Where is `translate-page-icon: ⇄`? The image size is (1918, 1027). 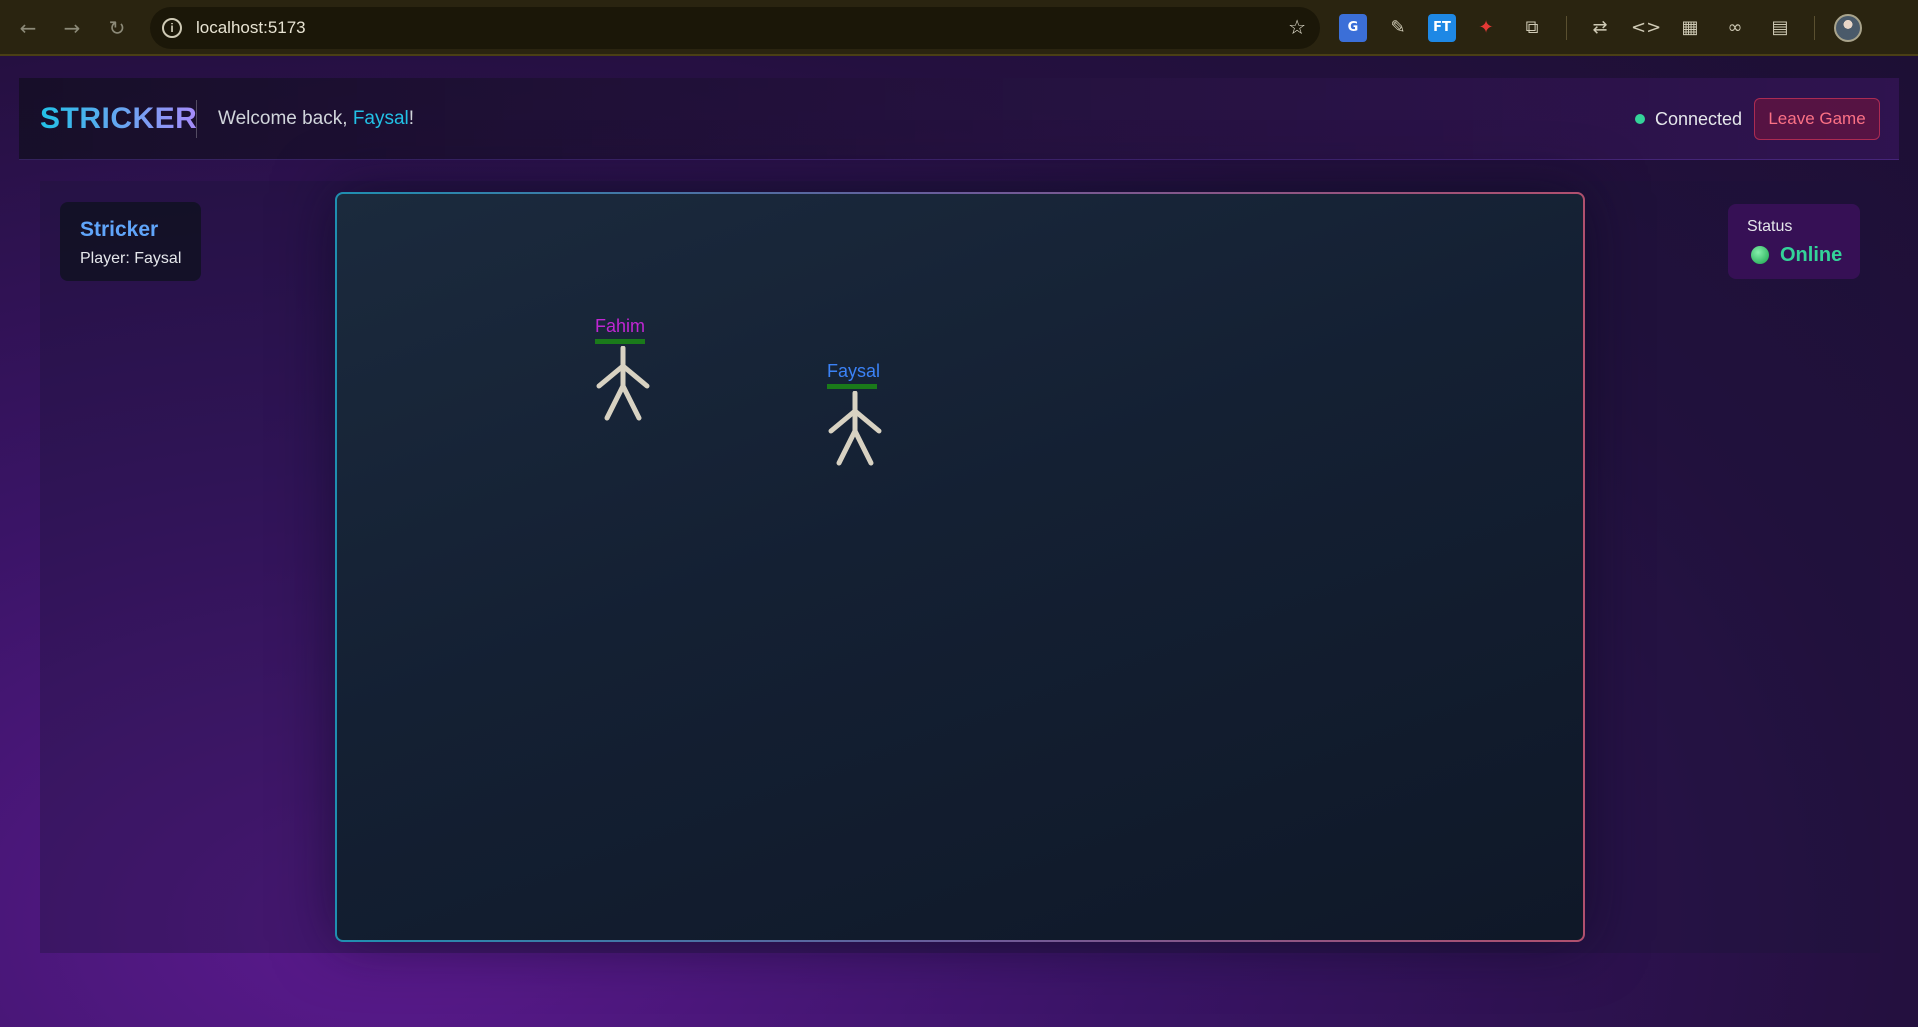
translate-page-icon: ⇄ is located at coordinates (1600, 28).